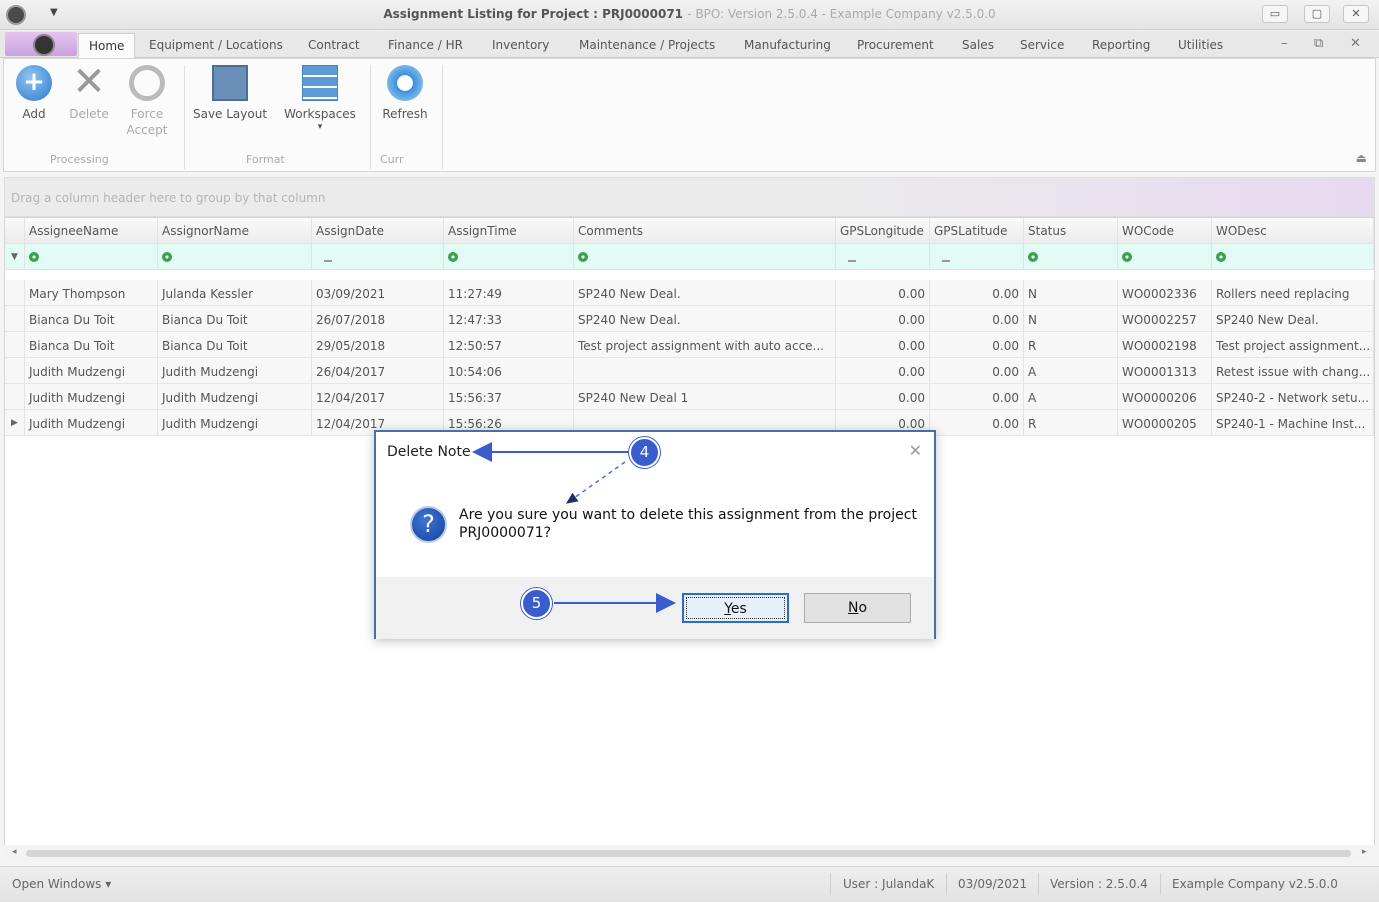 This screenshot has width=1379, height=902. I want to click on scroll-left-icon: ◂, so click(14, 852).